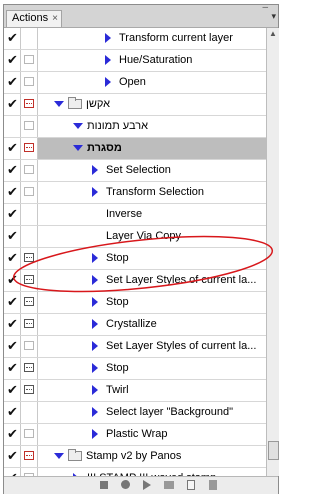 The height and width of the screenshot is (497, 320). I want to click on action-row: ✔ Open, so click(135, 83).